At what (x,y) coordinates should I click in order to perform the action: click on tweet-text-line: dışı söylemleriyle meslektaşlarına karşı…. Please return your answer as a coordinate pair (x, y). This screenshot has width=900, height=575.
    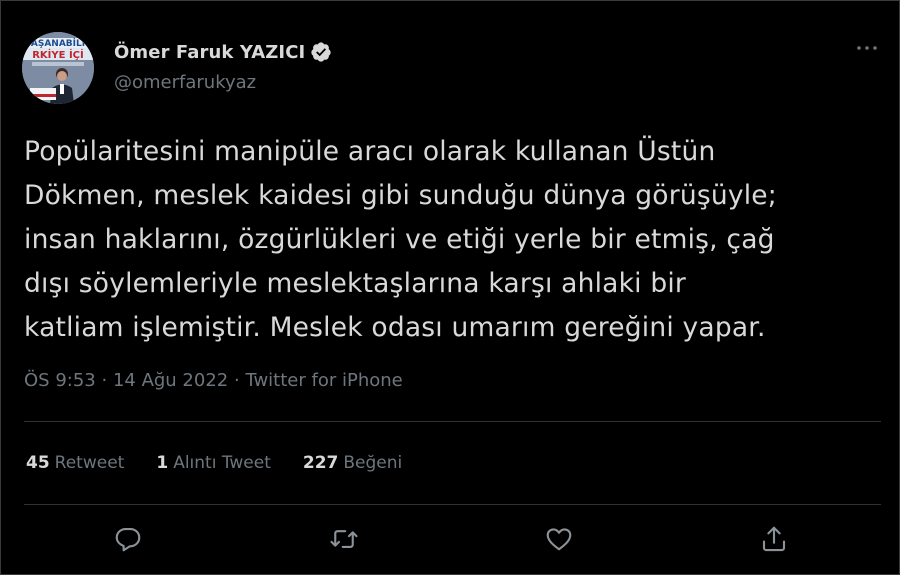
    Looking at the image, I should click on (355, 283).